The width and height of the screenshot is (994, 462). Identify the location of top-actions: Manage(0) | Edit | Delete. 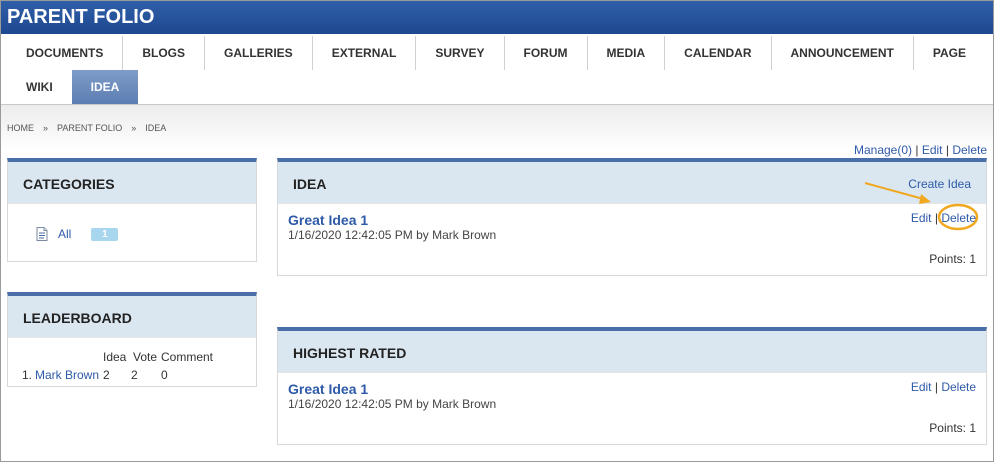
(920, 150).